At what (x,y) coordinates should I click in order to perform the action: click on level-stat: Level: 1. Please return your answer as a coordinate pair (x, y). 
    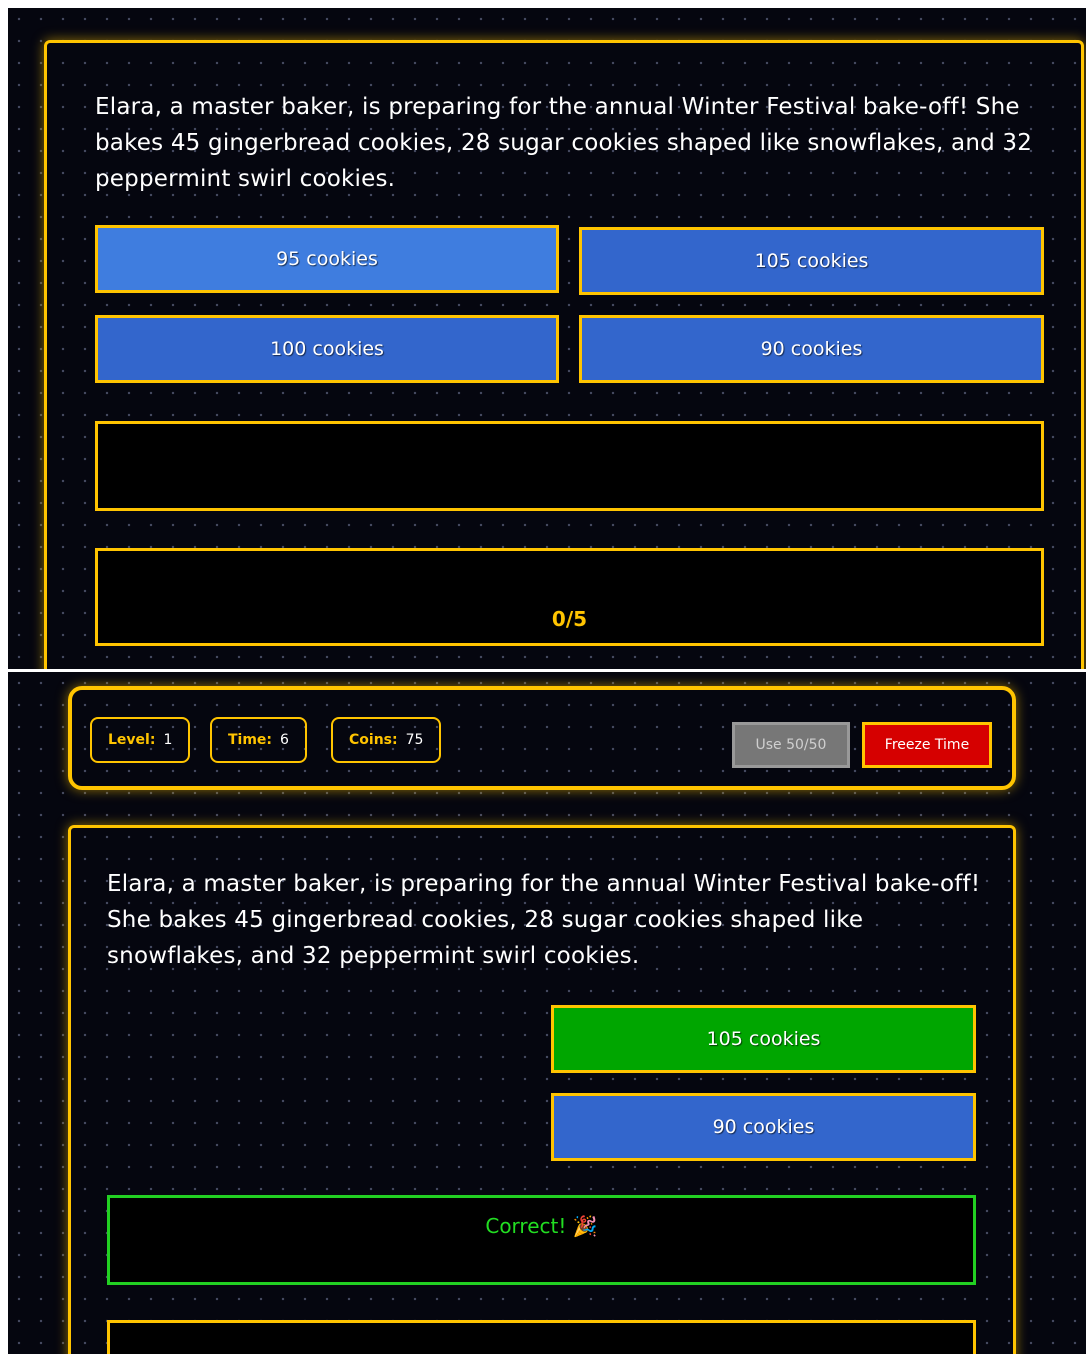
    Looking at the image, I should click on (140, 740).